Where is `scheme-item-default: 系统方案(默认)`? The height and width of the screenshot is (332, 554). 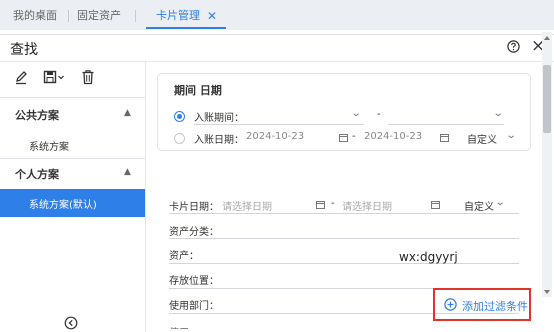
scheme-item-default: 系统方案(默认) is located at coordinates (72, 203).